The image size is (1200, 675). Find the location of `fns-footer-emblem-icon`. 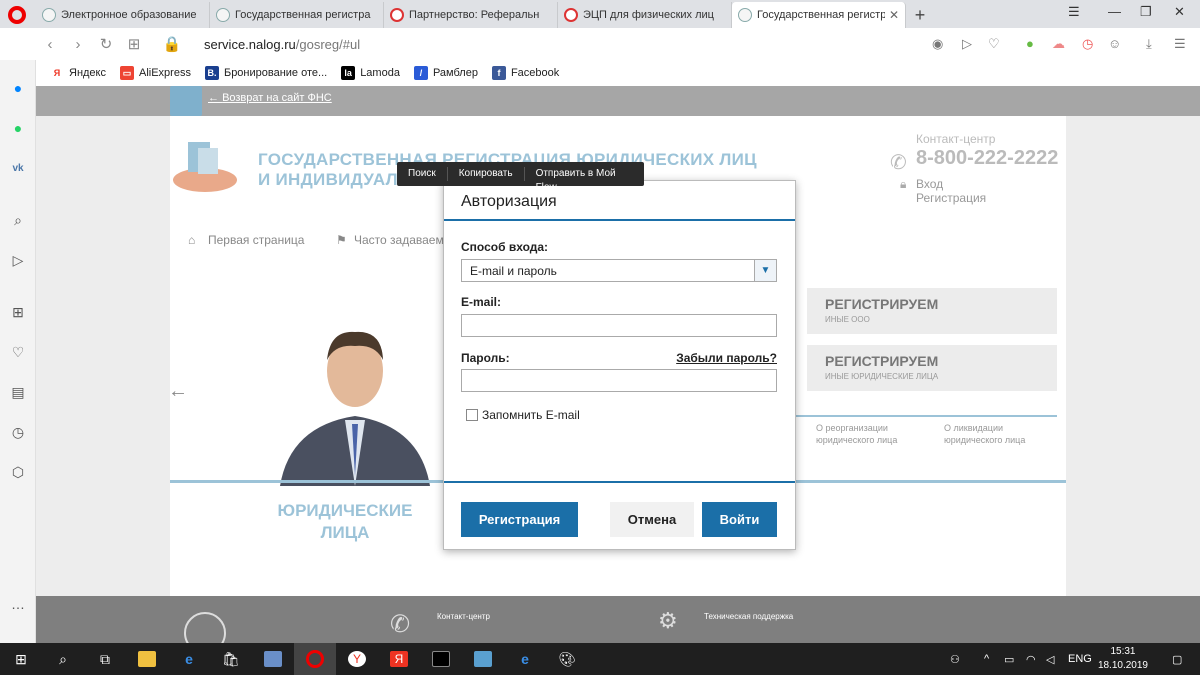

fns-footer-emblem-icon is located at coordinates (205, 627).